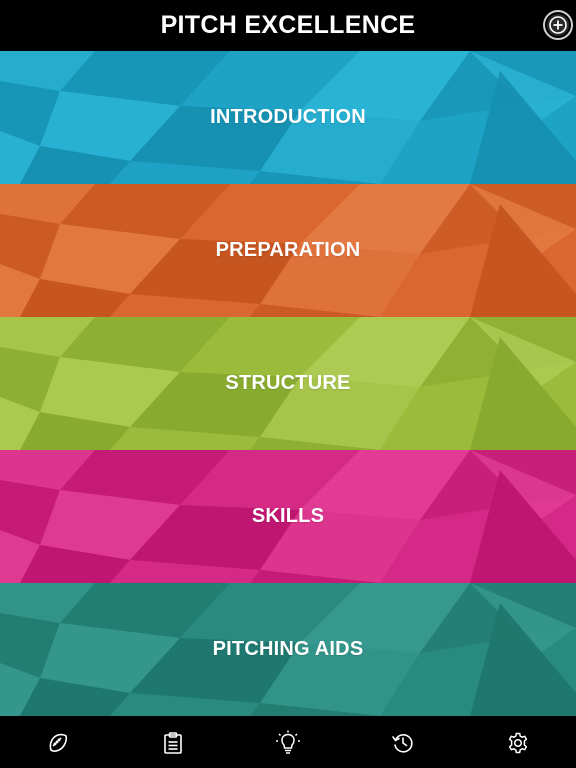 The width and height of the screenshot is (576, 768). I want to click on add-button, so click(558, 25).